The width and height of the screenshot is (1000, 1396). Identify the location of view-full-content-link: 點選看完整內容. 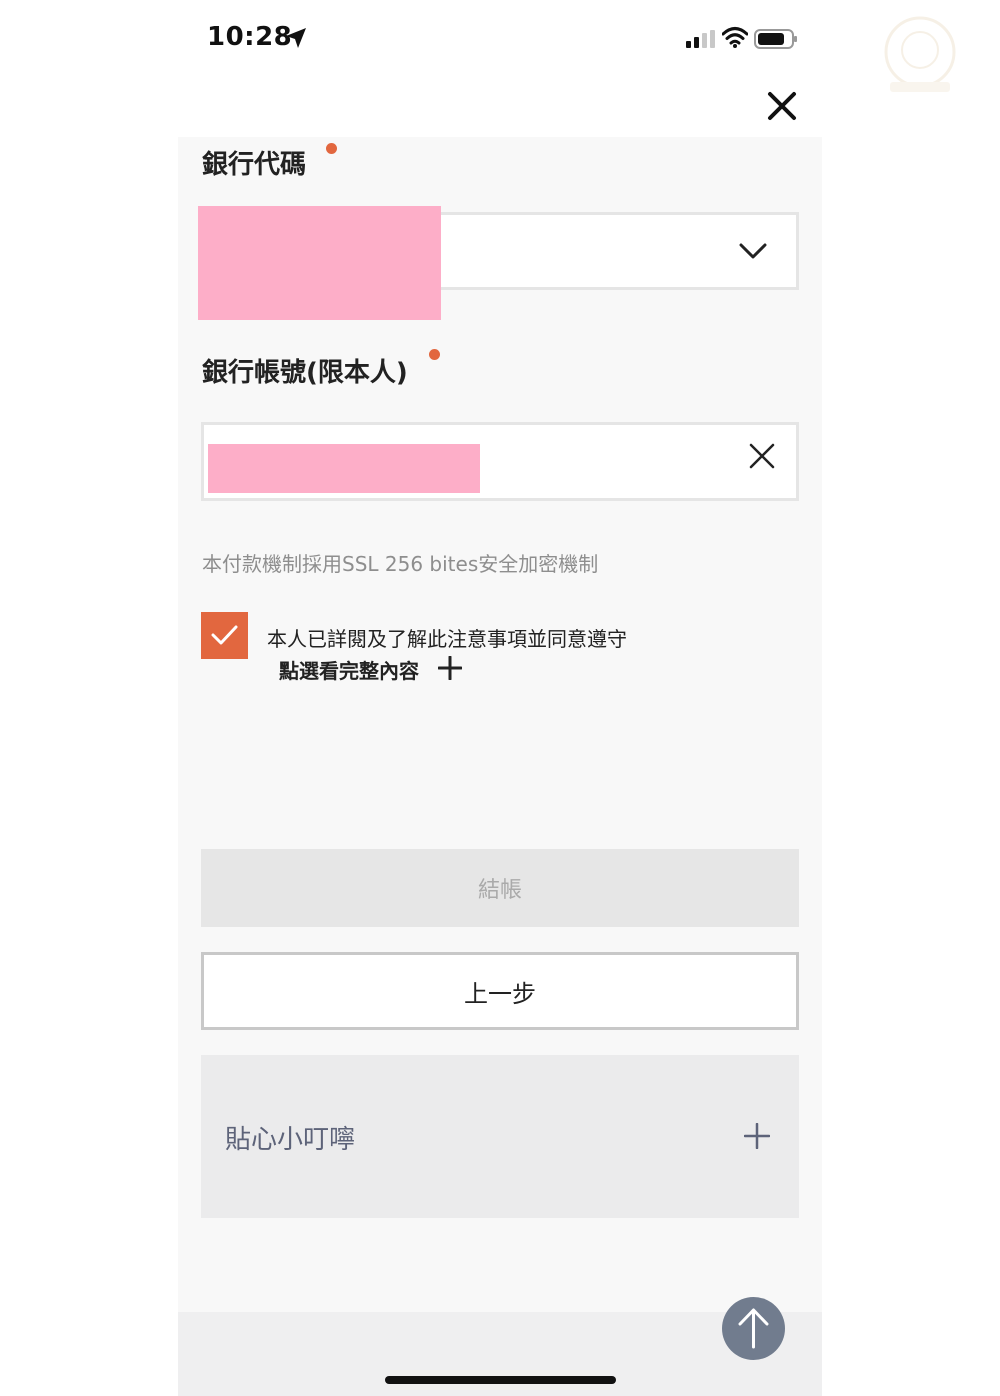
(349, 669).